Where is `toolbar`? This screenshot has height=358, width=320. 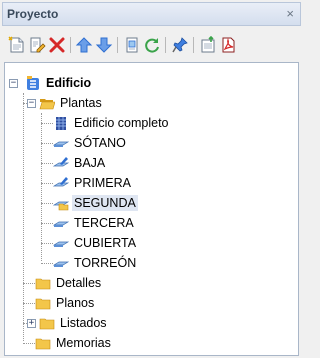
toolbar is located at coordinates (151, 45).